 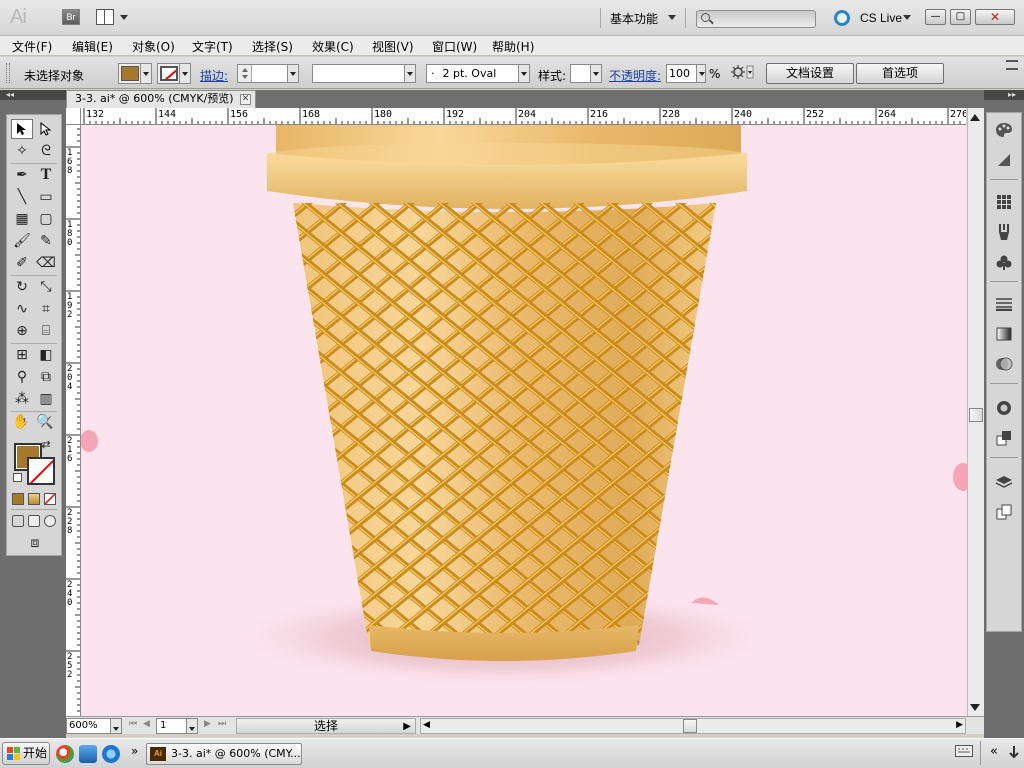 What do you see at coordinates (46, 197) in the screenshot?
I see `rectangle-tool-icon: ▭` at bounding box center [46, 197].